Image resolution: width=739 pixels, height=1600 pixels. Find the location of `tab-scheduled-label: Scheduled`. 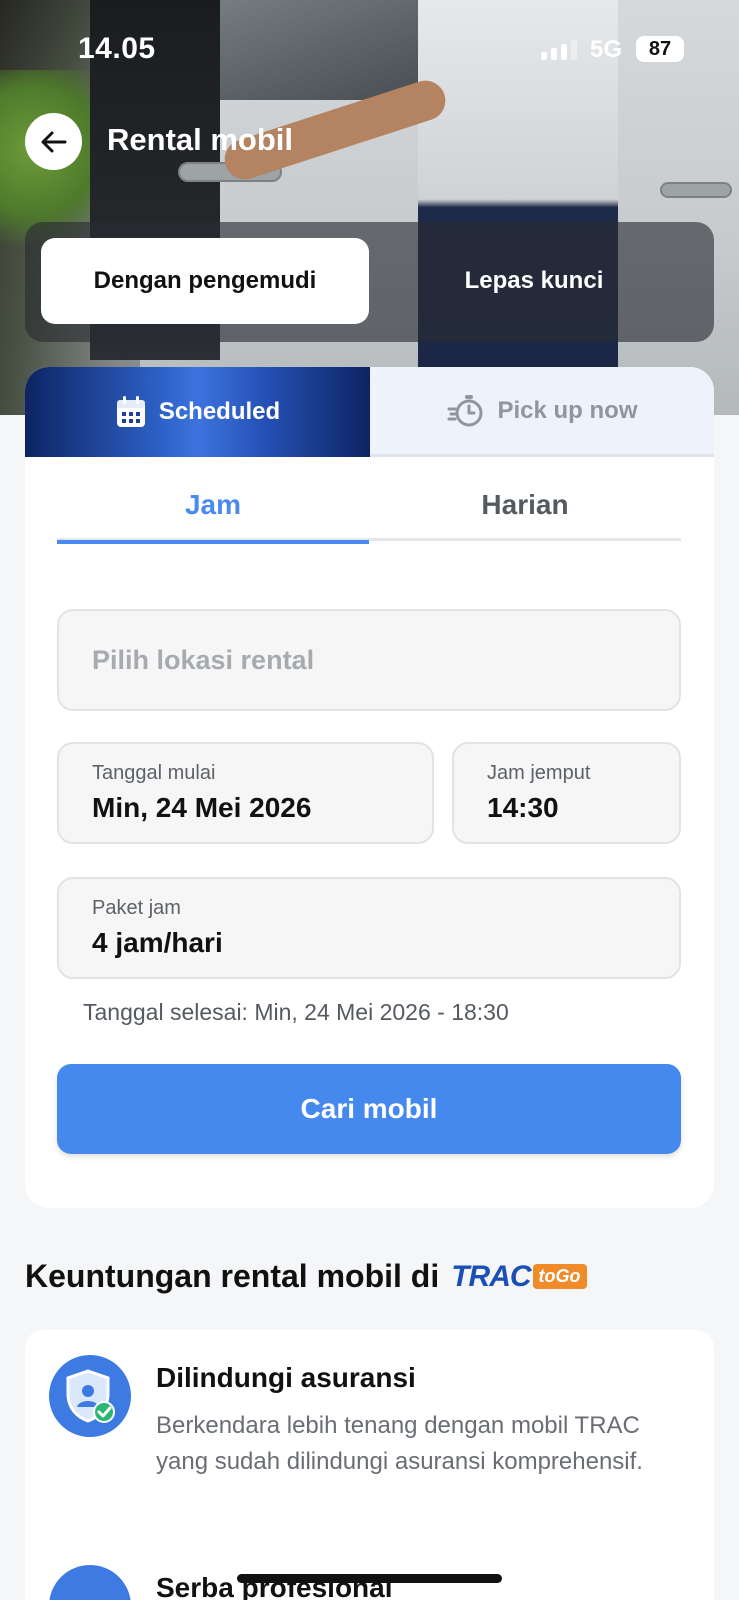

tab-scheduled-label: Scheduled is located at coordinates (219, 411).